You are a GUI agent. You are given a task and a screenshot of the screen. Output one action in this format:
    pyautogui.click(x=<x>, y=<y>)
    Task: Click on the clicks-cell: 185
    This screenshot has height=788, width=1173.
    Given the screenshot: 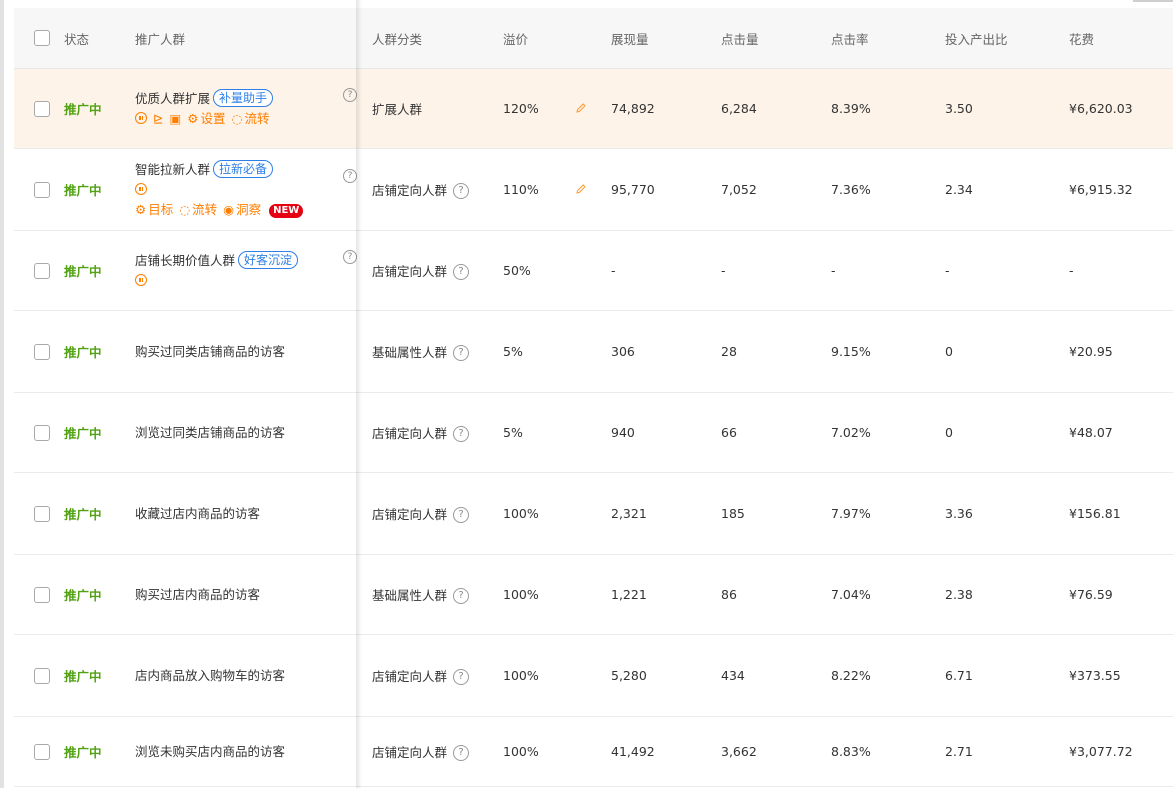 What is the action you would take?
    pyautogui.click(x=776, y=513)
    